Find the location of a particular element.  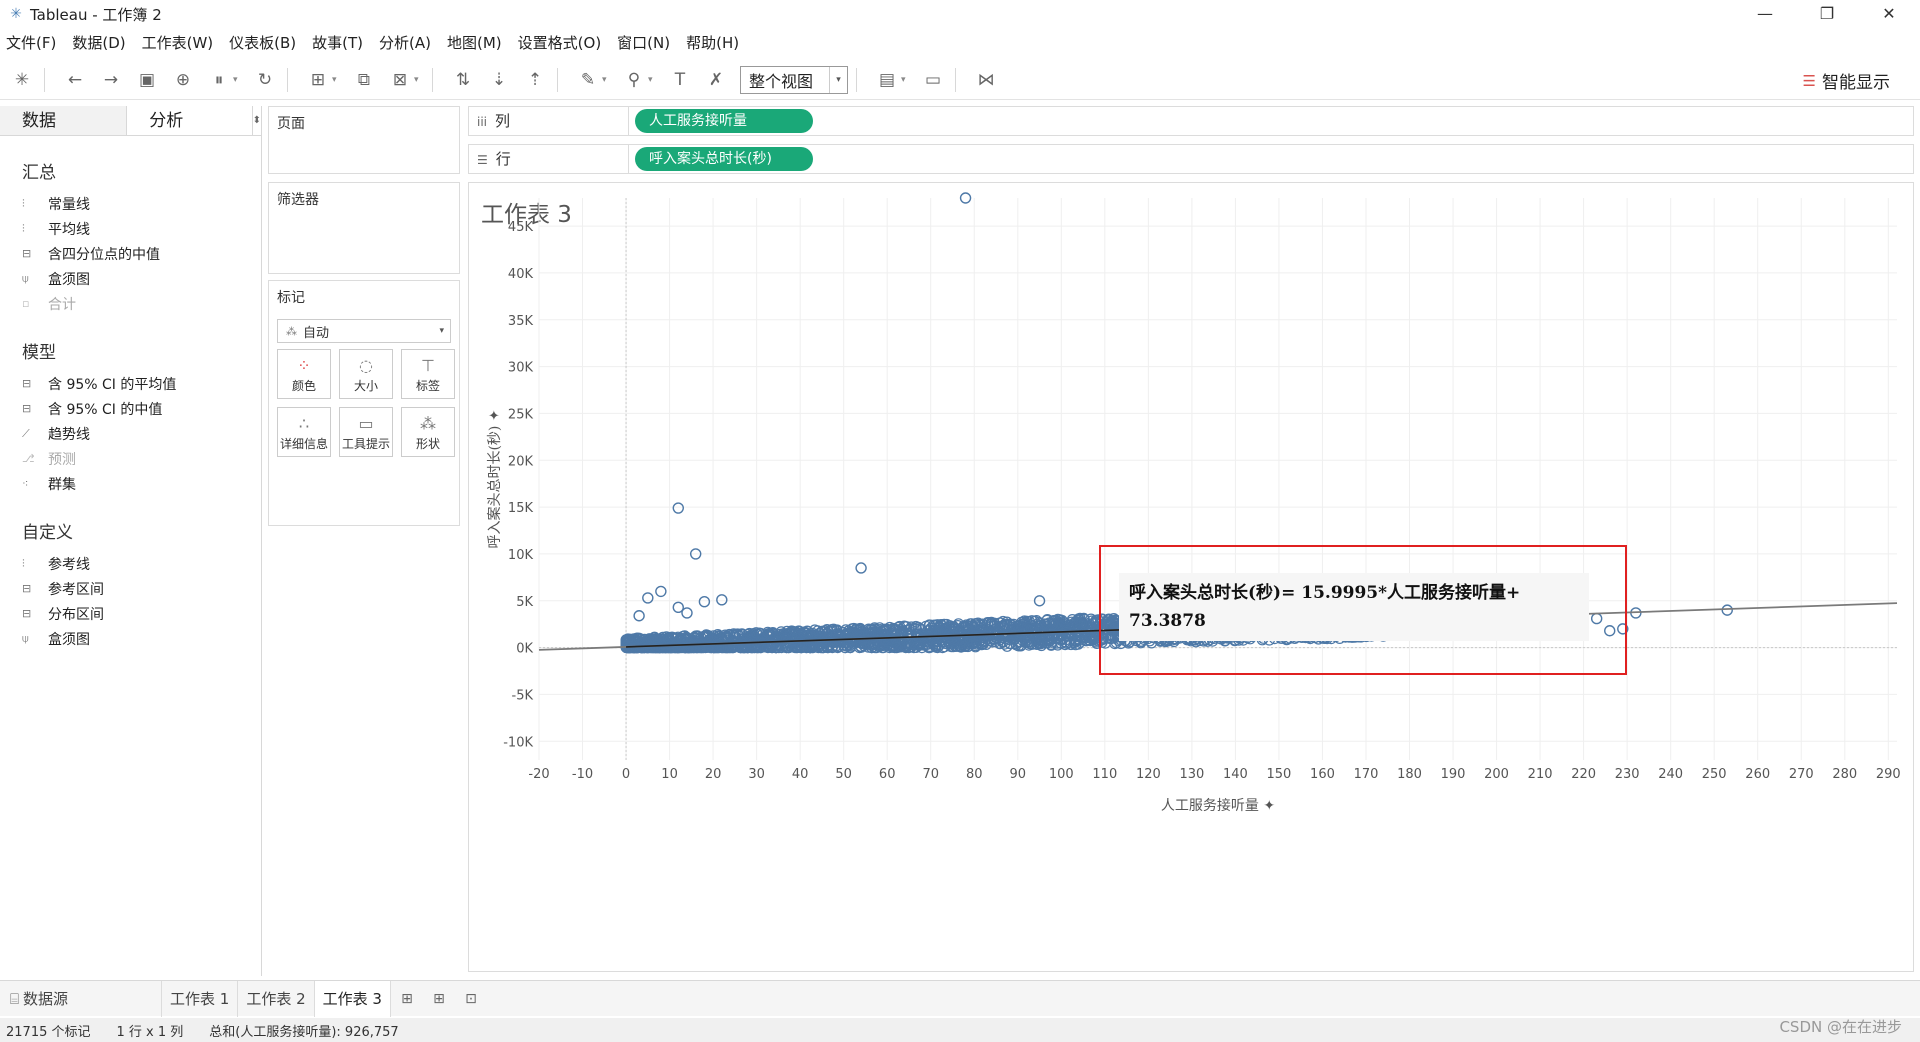

mark-detail-button: ∴ 详细信息 is located at coordinates (304, 432).